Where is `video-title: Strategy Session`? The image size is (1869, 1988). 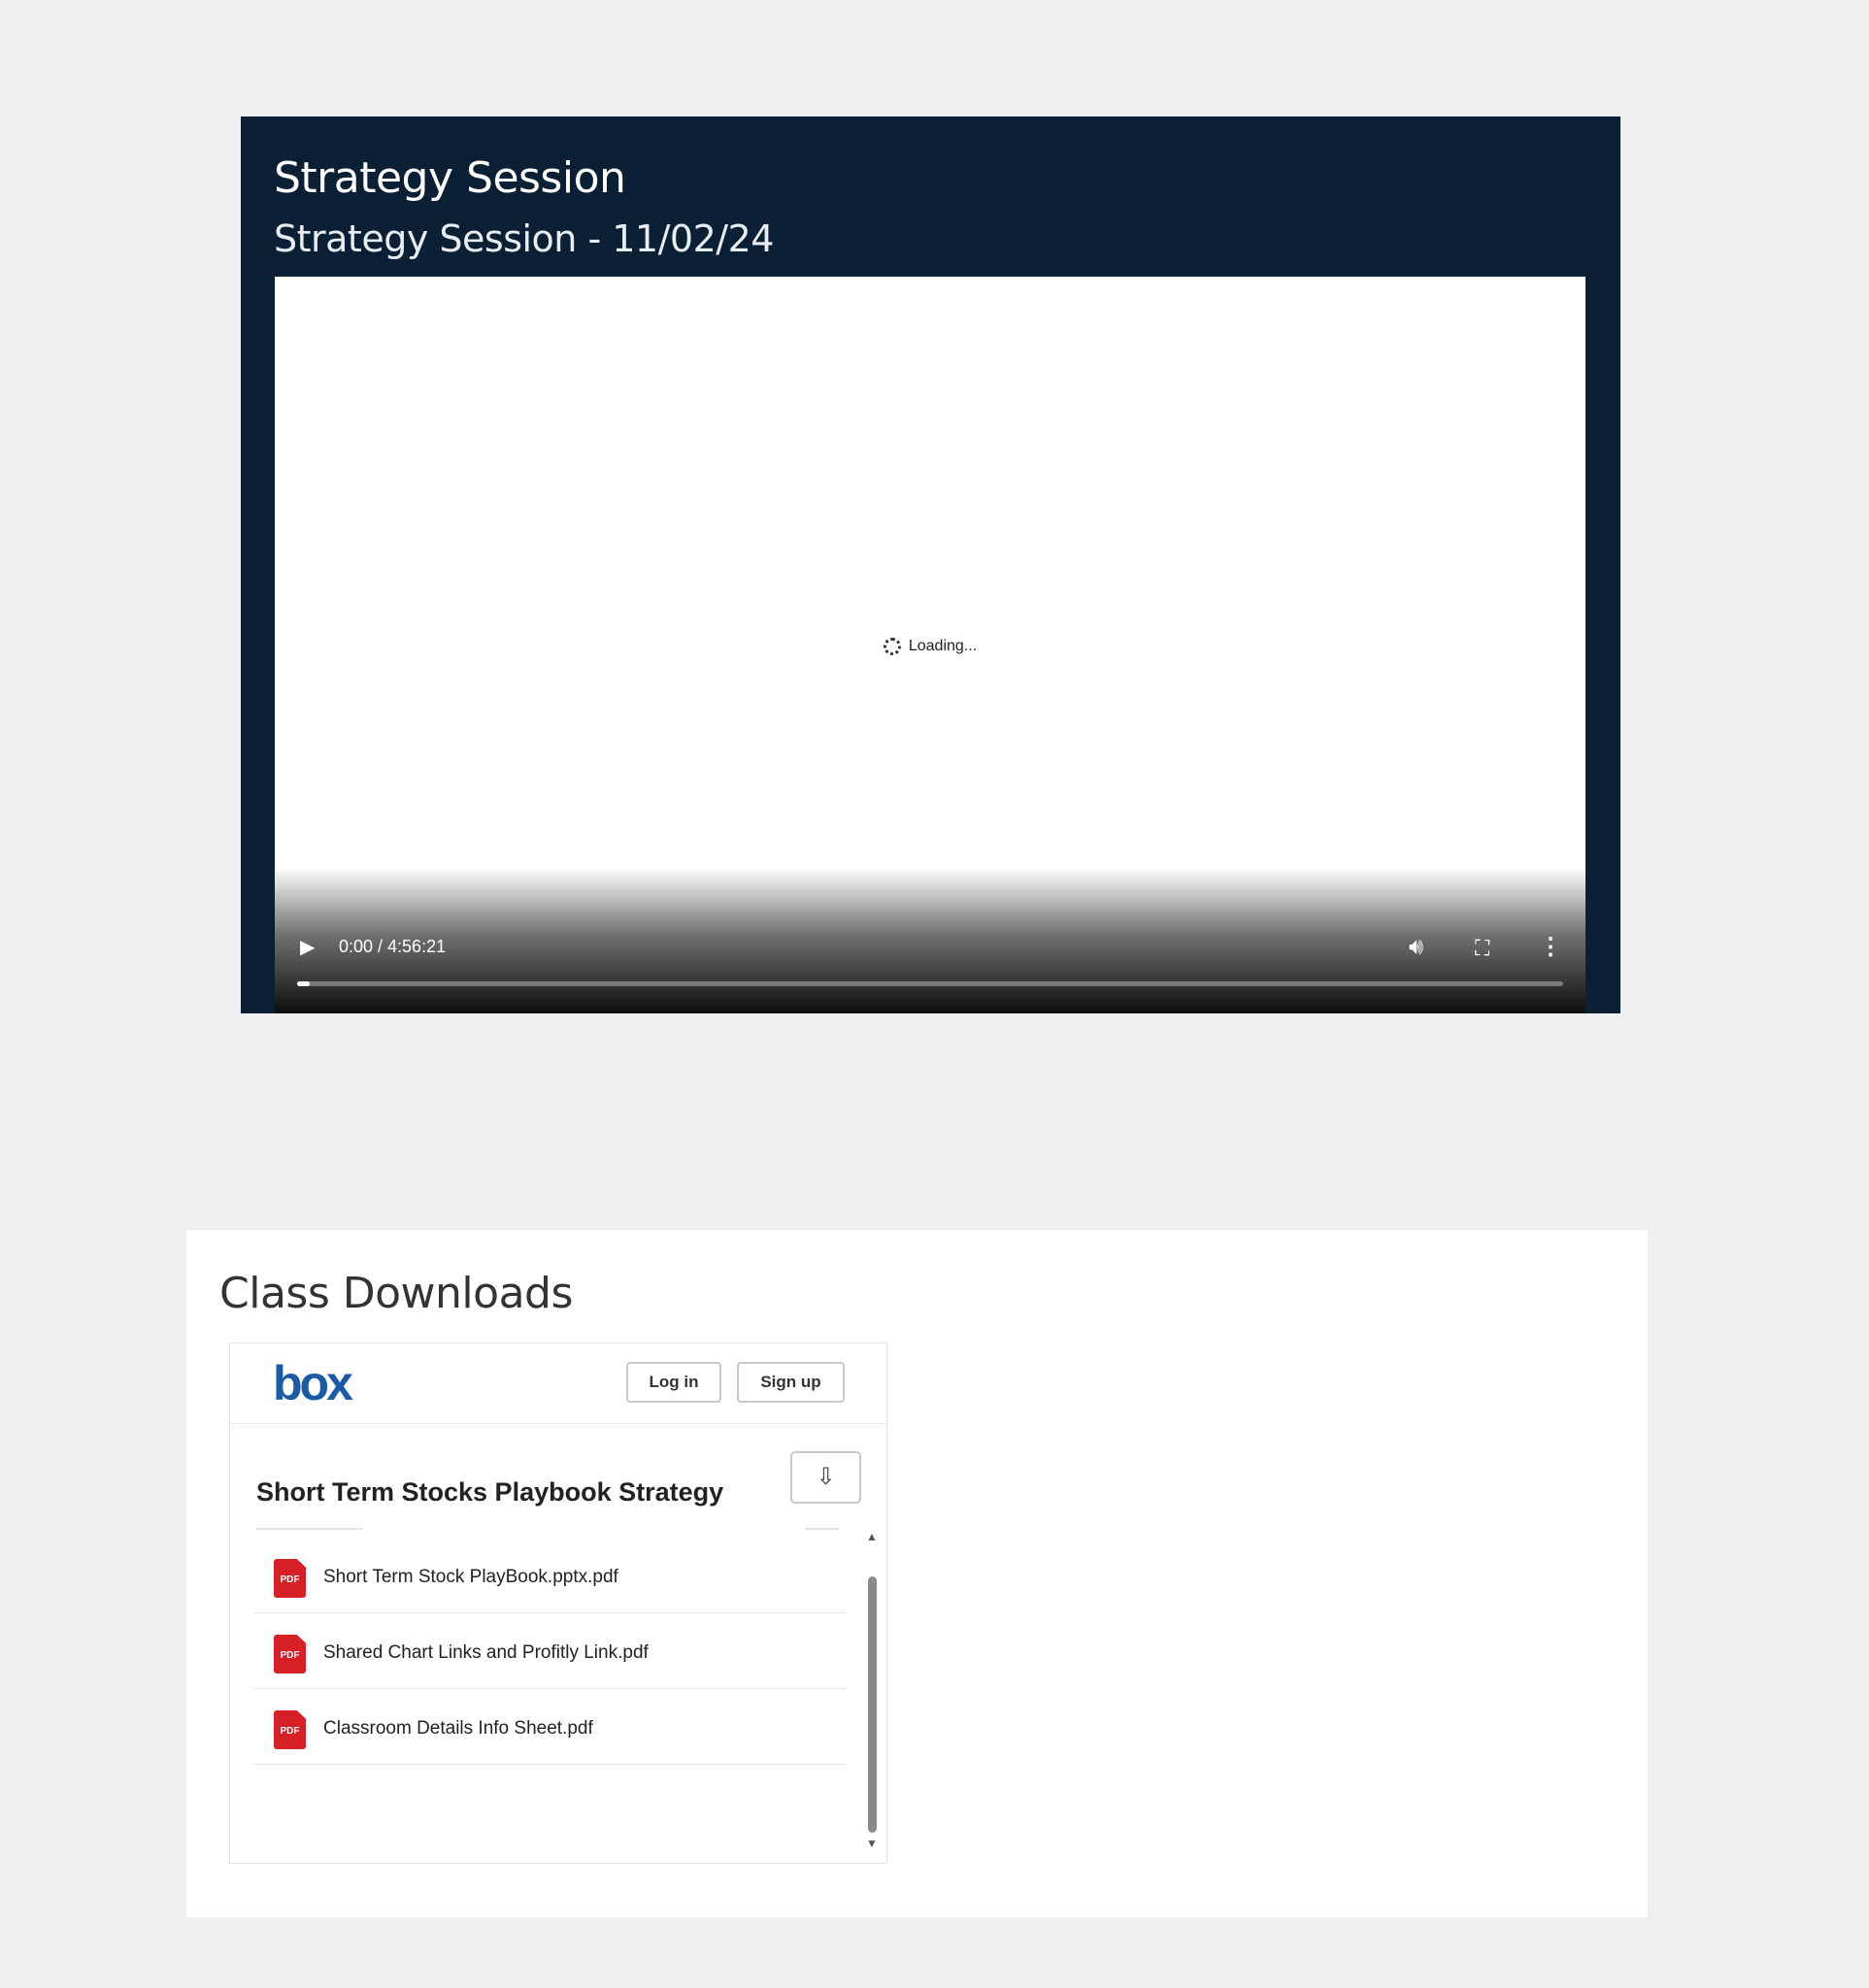 video-title: Strategy Session is located at coordinates (450, 178).